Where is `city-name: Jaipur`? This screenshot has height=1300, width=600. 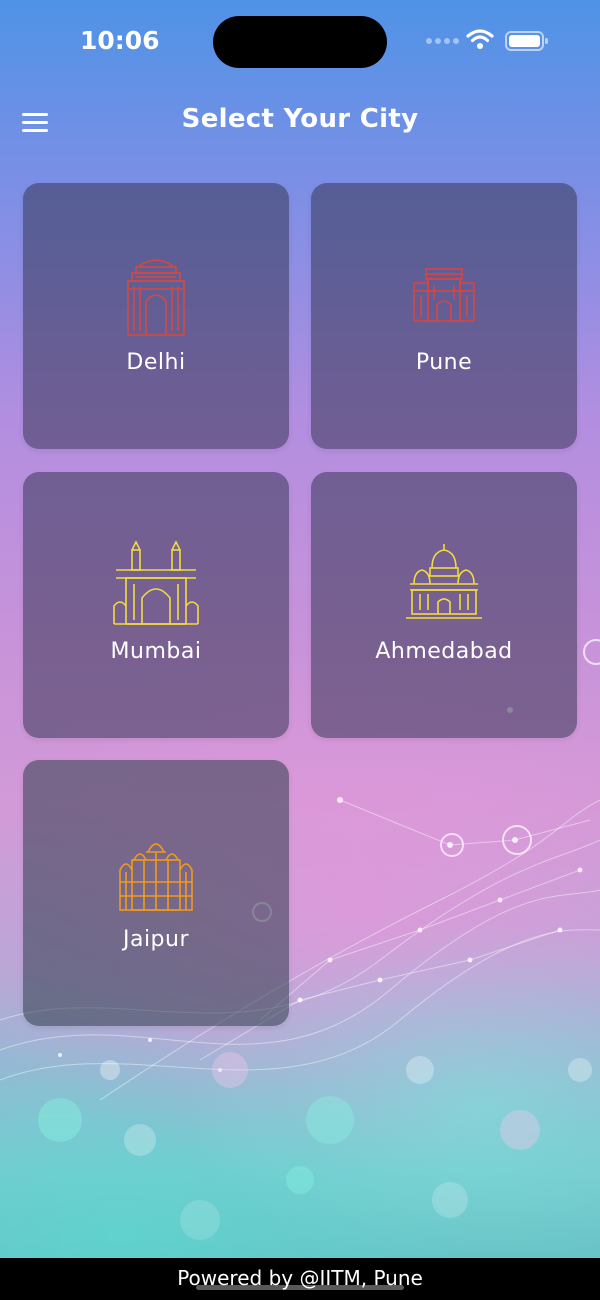 city-name: Jaipur is located at coordinates (156, 939).